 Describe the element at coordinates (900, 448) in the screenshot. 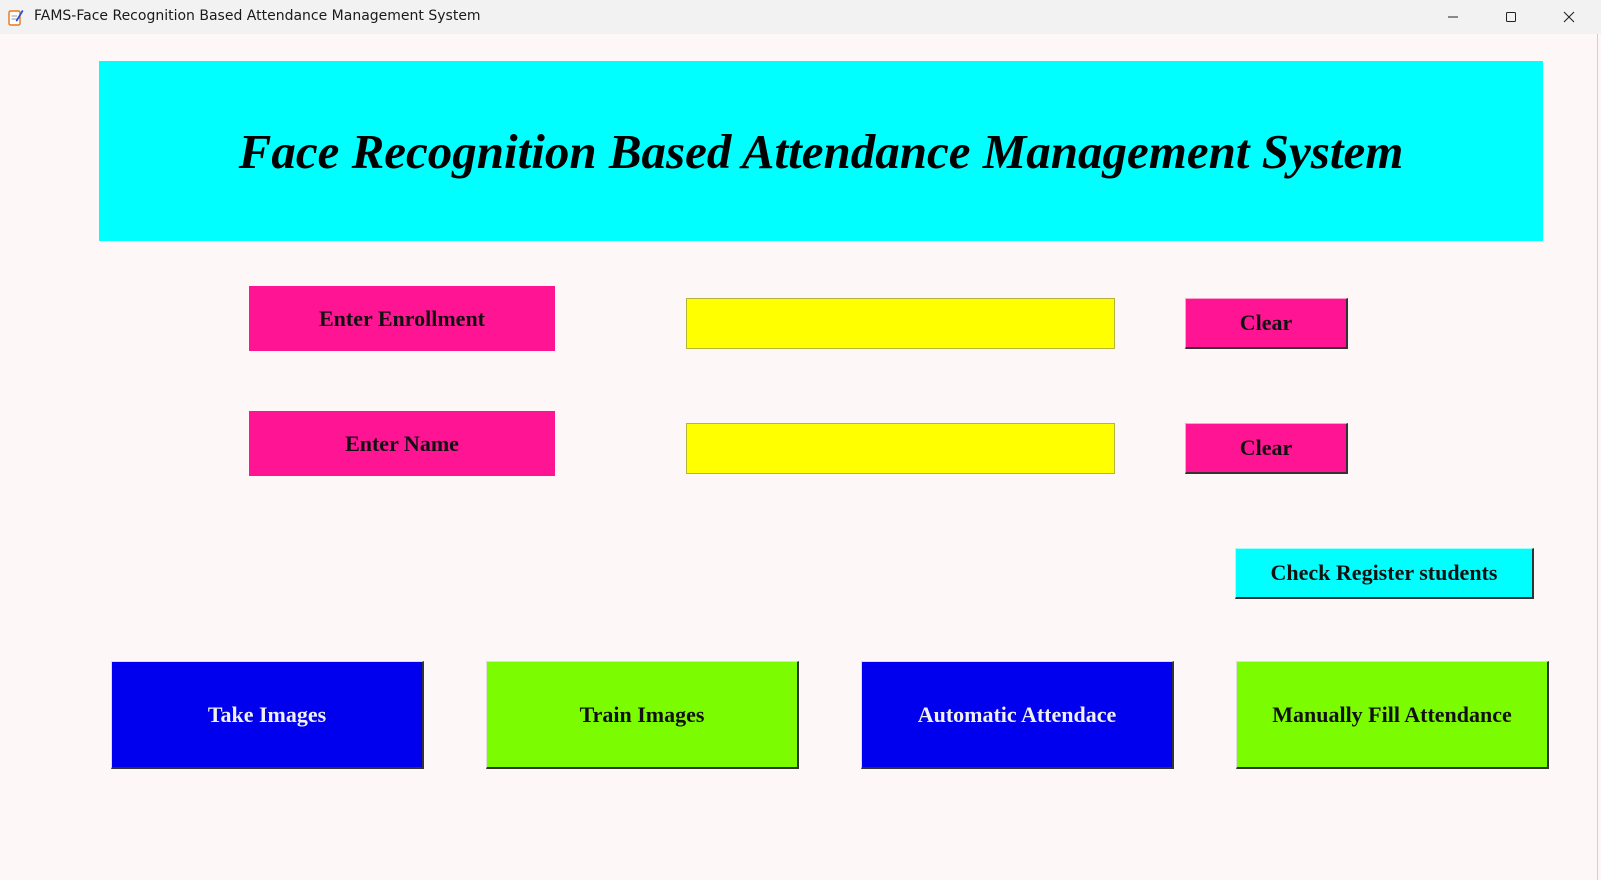

I see `name-input` at that location.